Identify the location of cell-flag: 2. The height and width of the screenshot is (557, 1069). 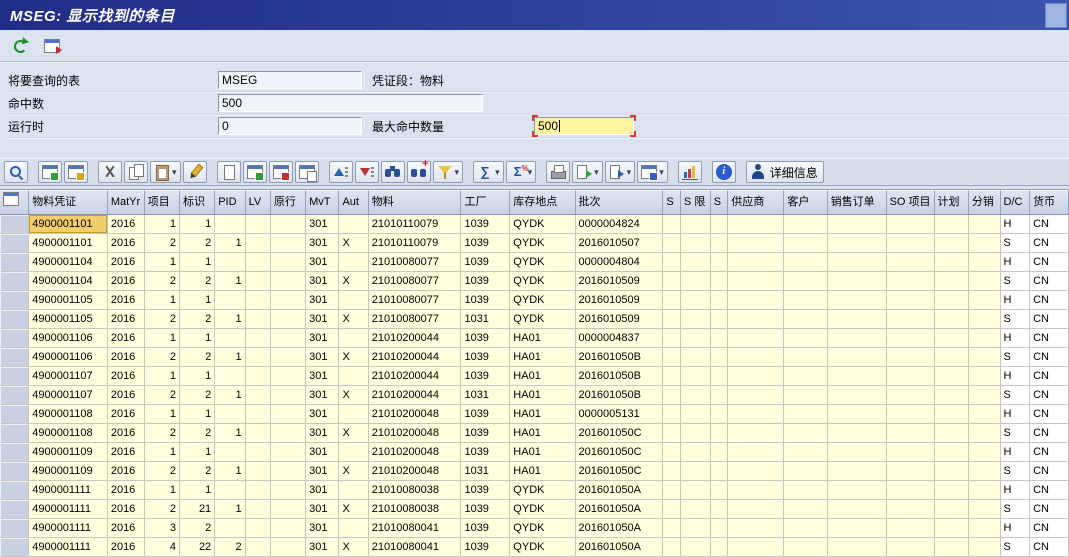
(197, 357).